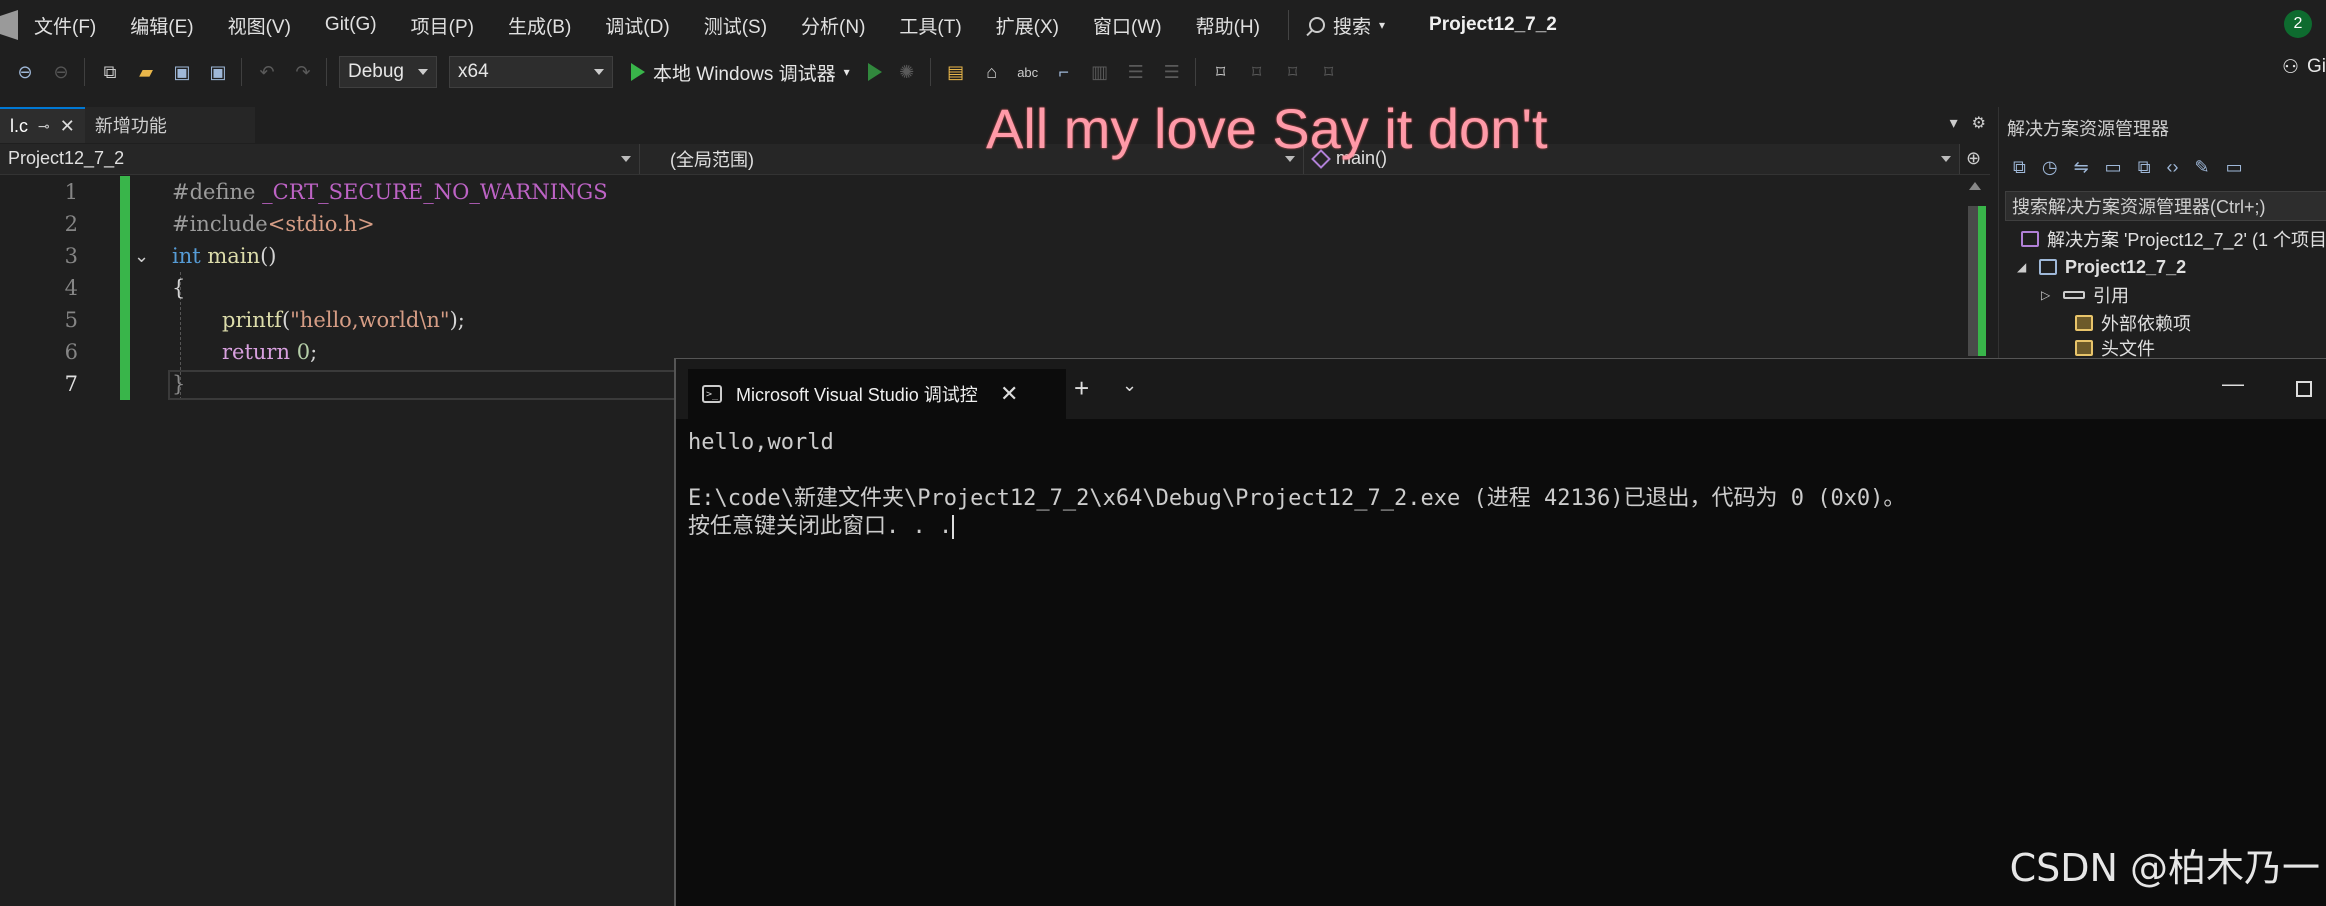 The width and height of the screenshot is (2326, 906). What do you see at coordinates (874, 72) in the screenshot?
I see `start-without-debugging-icon` at bounding box center [874, 72].